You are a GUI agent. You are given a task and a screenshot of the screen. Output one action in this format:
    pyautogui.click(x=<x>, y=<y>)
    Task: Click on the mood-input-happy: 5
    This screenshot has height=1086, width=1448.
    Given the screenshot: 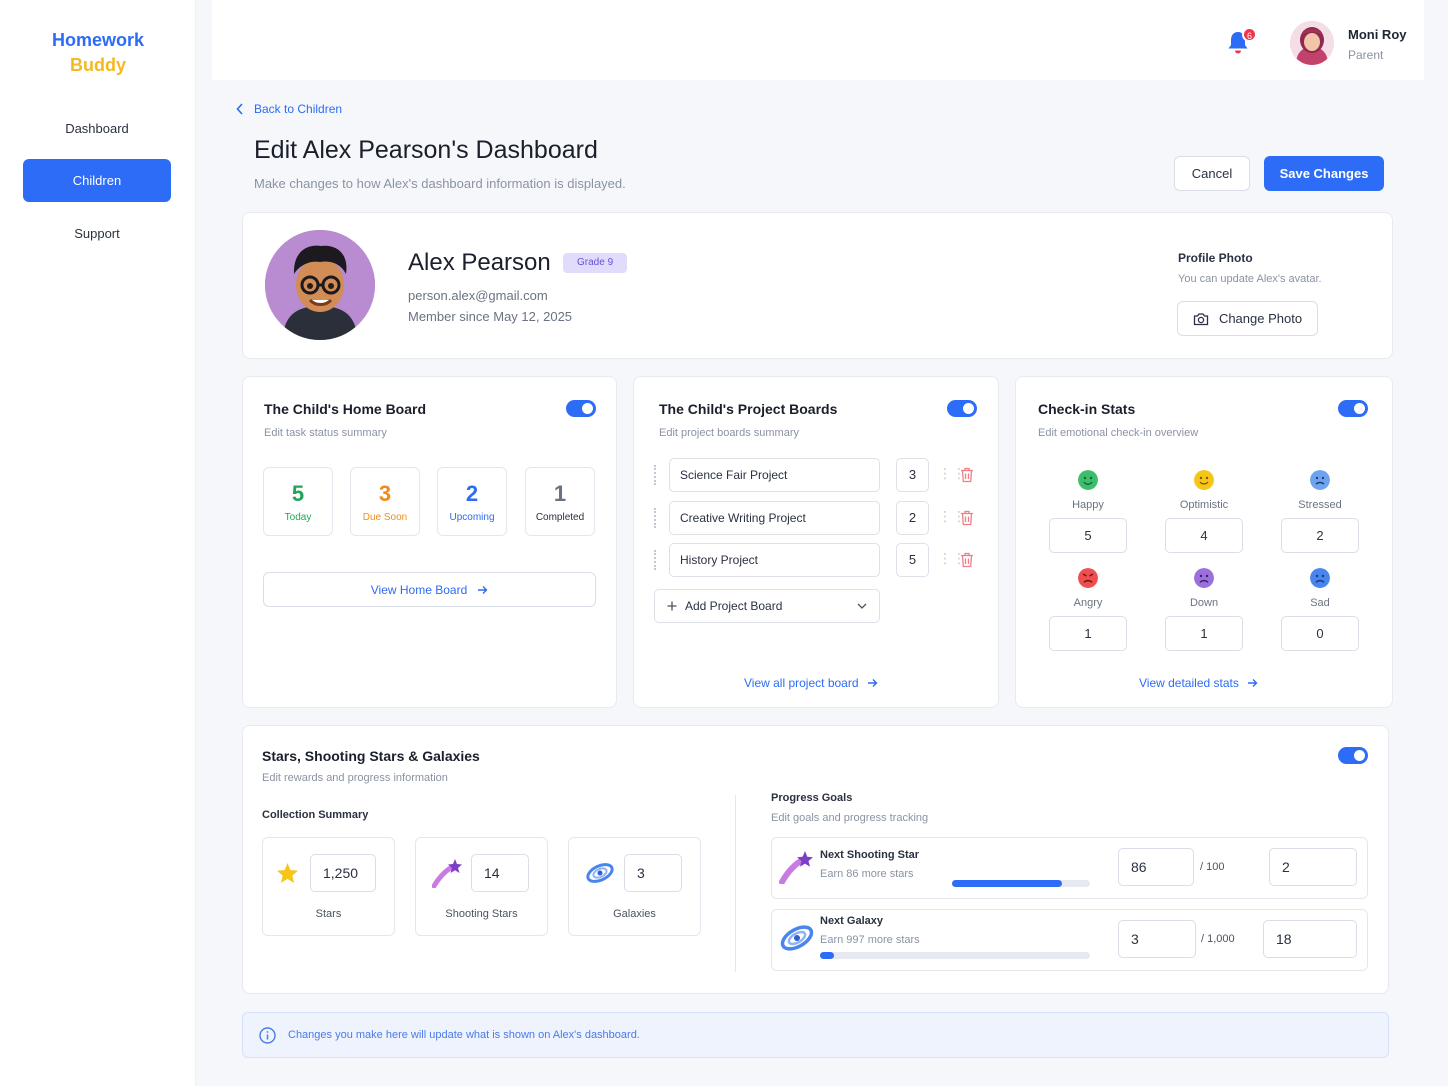 What is the action you would take?
    pyautogui.click(x=1088, y=535)
    